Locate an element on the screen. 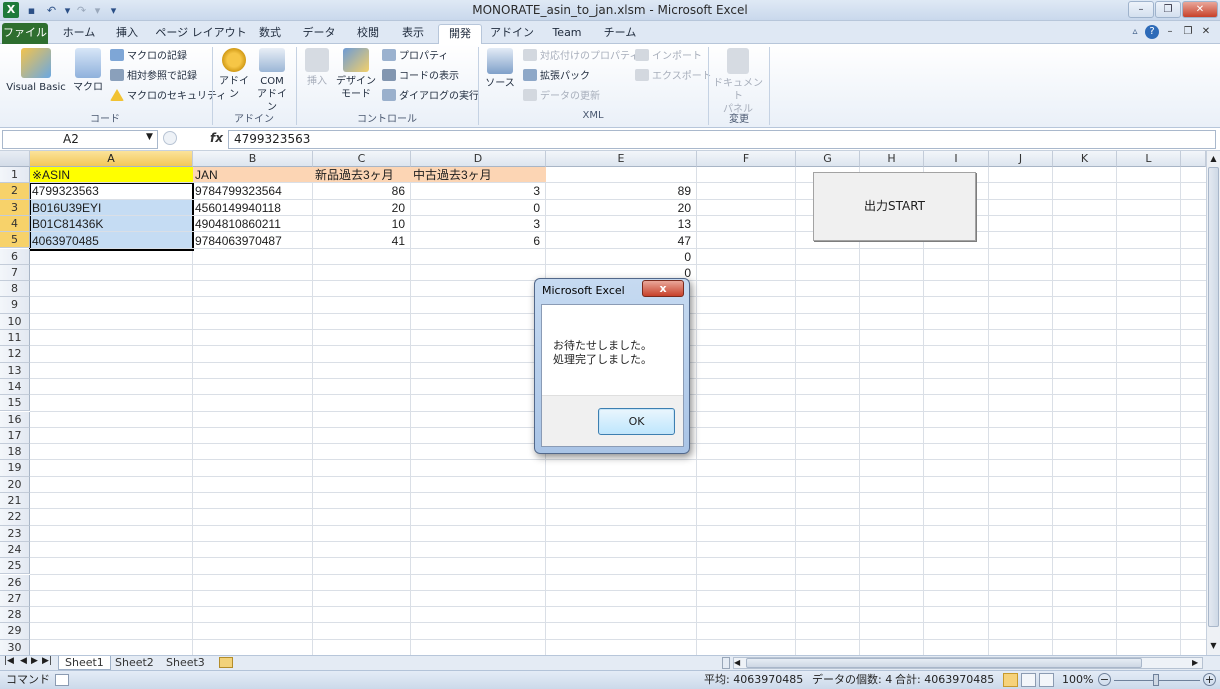 Image resolution: width=1220 pixels, height=689 pixels. row-header: 20 is located at coordinates (15, 484).